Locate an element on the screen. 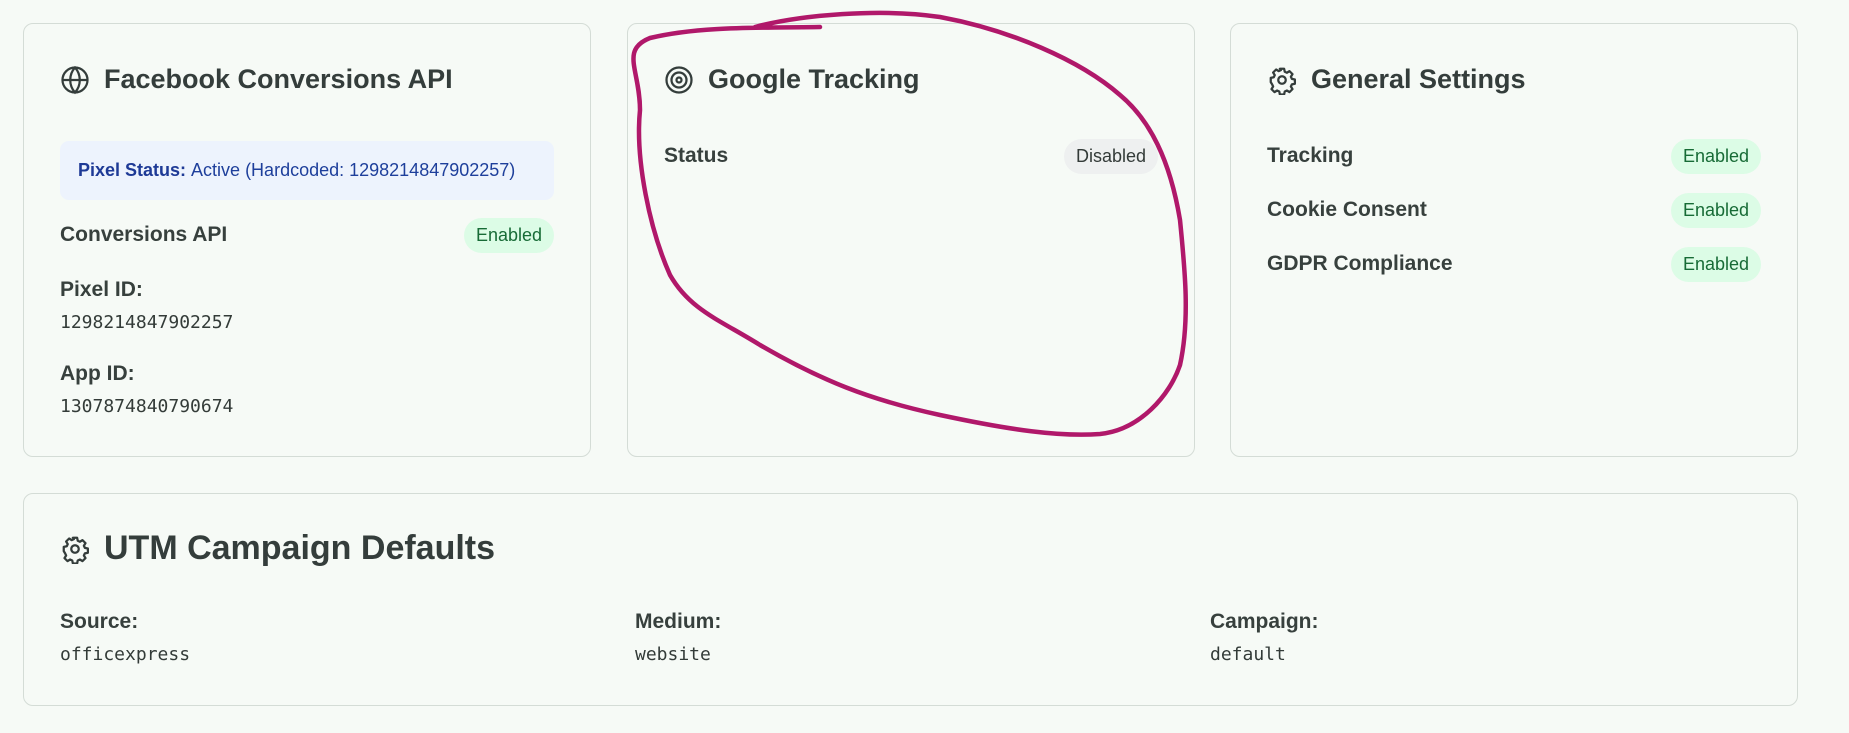  facebook-card-title-text: Facebook Conversions API is located at coordinates (278, 79).